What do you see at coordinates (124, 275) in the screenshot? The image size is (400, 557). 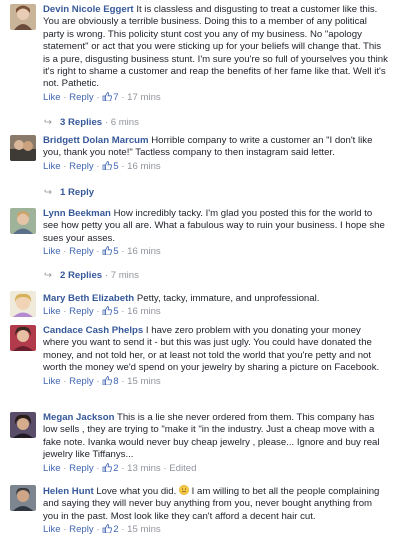 I see `replies-timestamp: 7 mins` at bounding box center [124, 275].